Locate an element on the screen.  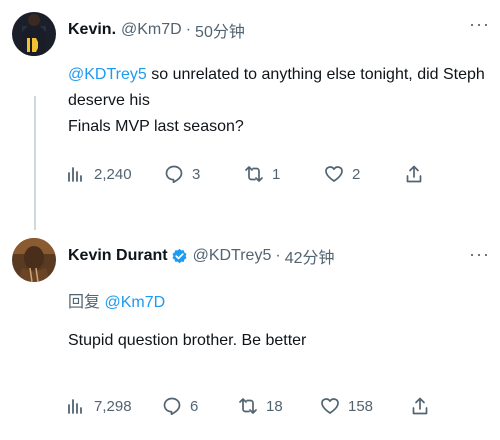
retweet-button: 18 is located at coordinates (279, 406).